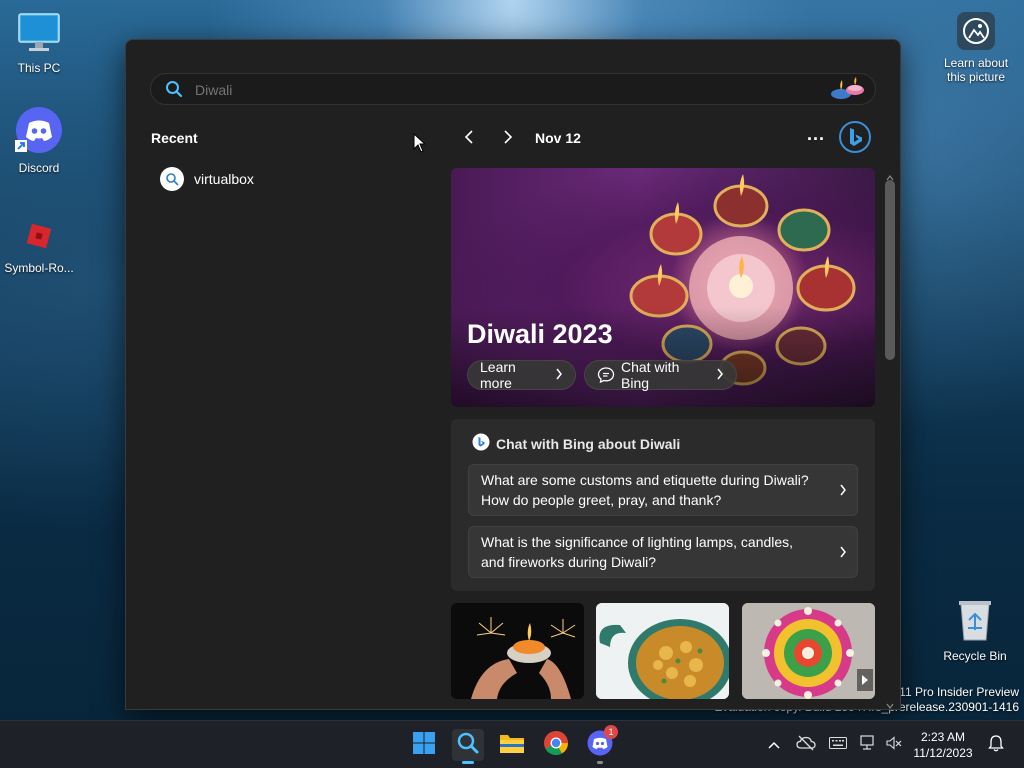 Image resolution: width=1024 pixels, height=768 pixels. Describe the element at coordinates (39, 131) in the screenshot. I see `discord-icon` at that location.